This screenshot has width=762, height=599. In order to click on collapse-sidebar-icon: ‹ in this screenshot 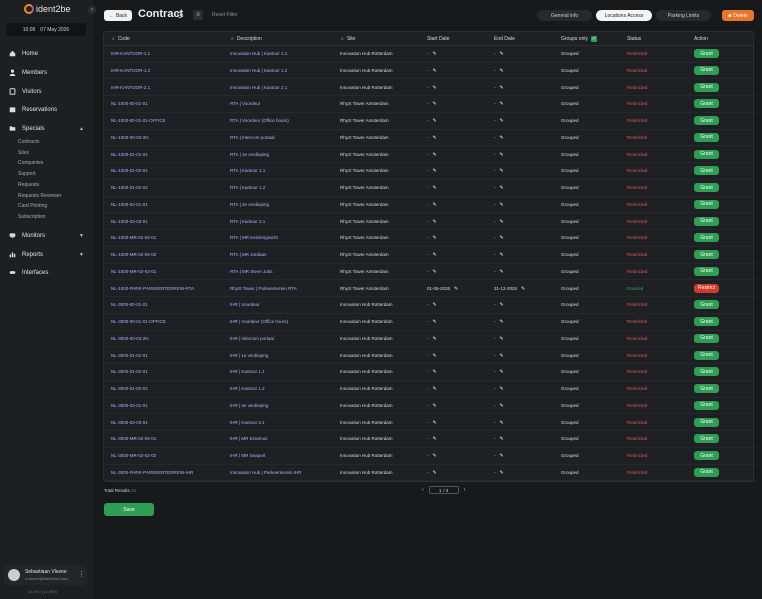, I will do `click(92, 10)`.